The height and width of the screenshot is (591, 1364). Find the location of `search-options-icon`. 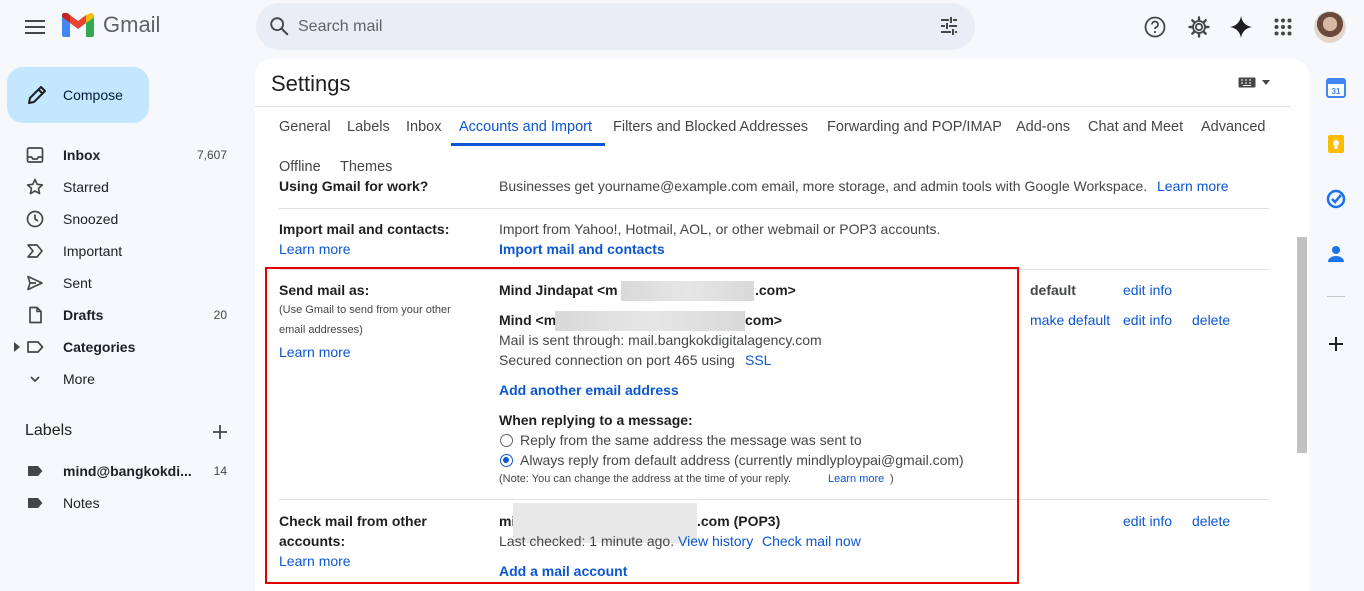

search-options-icon is located at coordinates (949, 26).